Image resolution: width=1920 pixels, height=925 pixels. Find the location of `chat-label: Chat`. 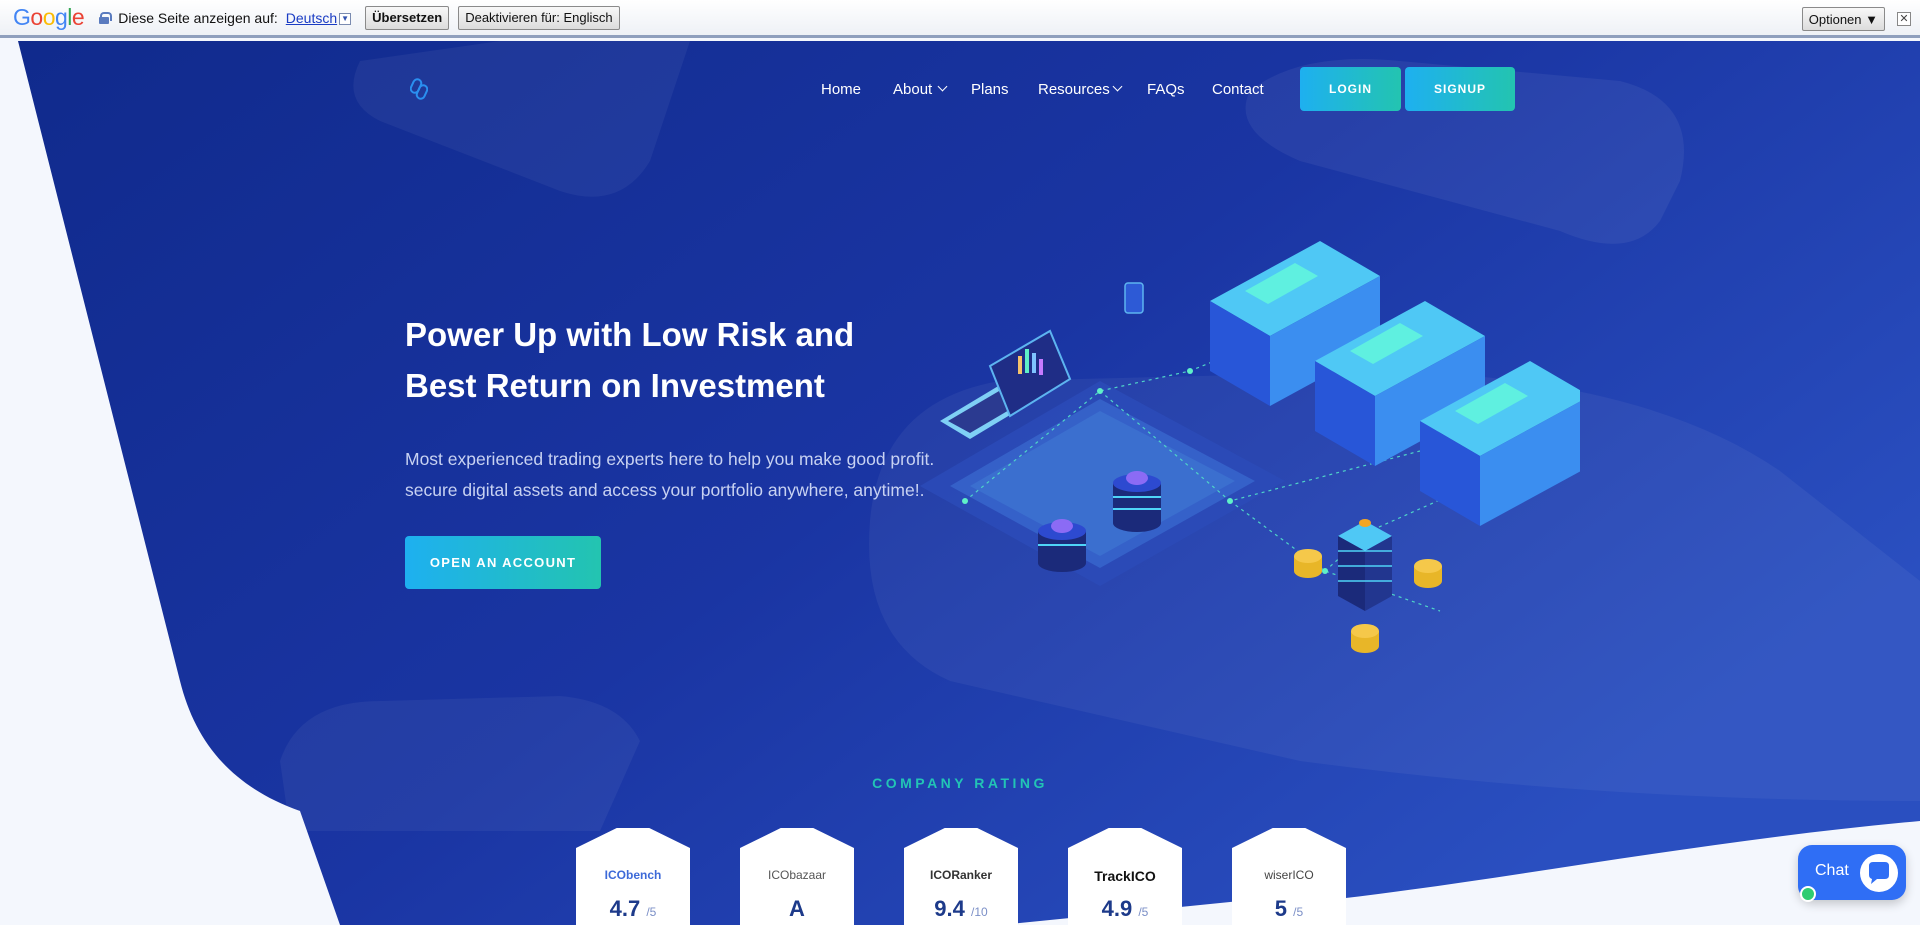

chat-label: Chat is located at coordinates (1832, 870).